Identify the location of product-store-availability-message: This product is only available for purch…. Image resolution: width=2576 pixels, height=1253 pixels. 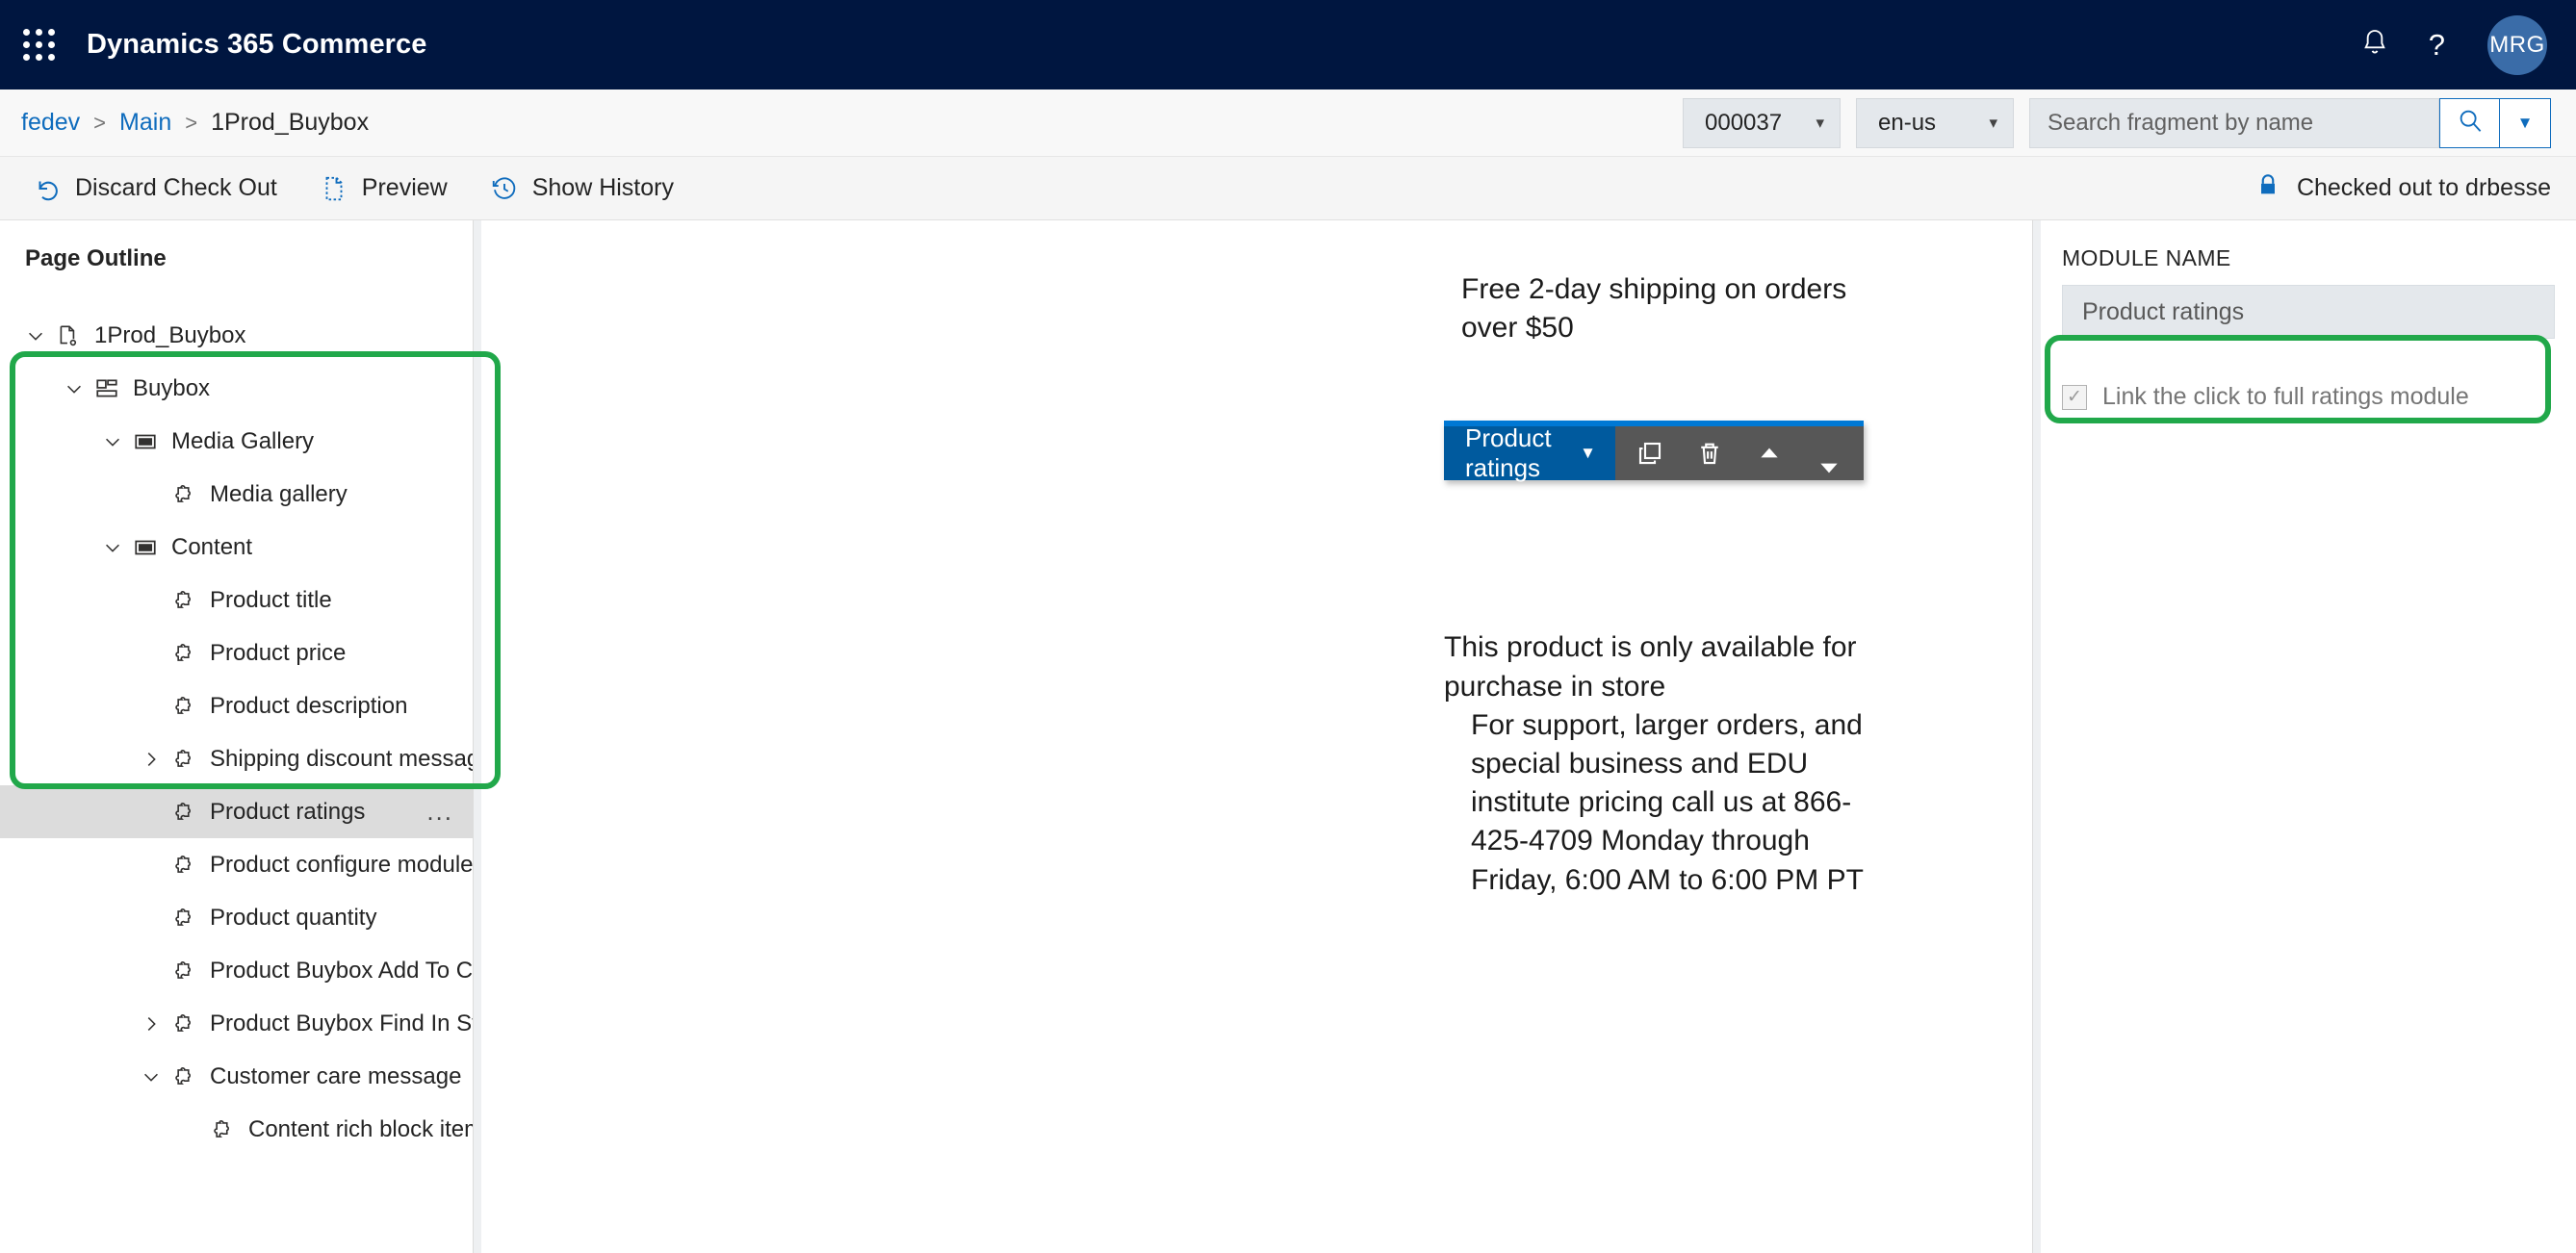
(1670, 526).